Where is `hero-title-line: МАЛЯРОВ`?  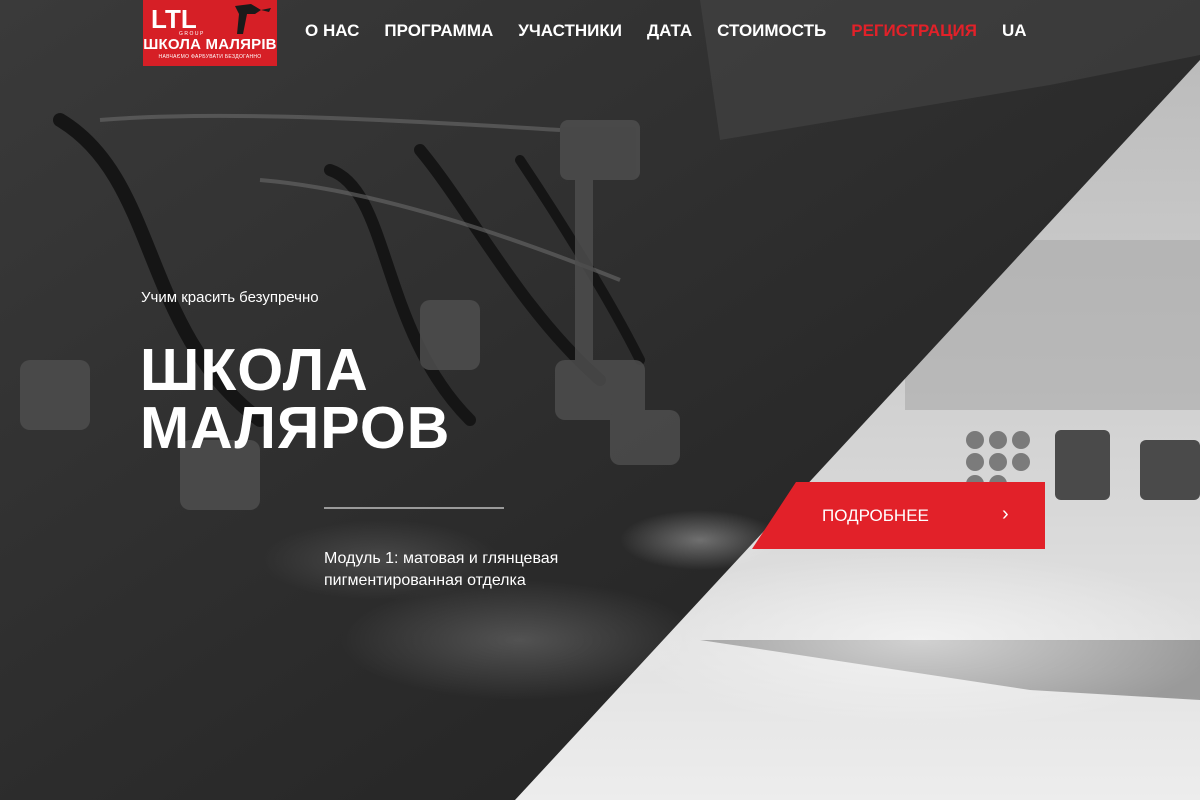 hero-title-line: МАЛЯРОВ is located at coordinates (295, 428).